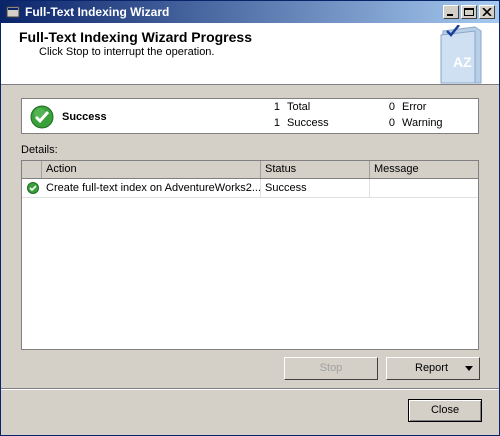 This screenshot has height=436, width=500. What do you see at coordinates (276, 107) in the screenshot?
I see `total-count: 1` at bounding box center [276, 107].